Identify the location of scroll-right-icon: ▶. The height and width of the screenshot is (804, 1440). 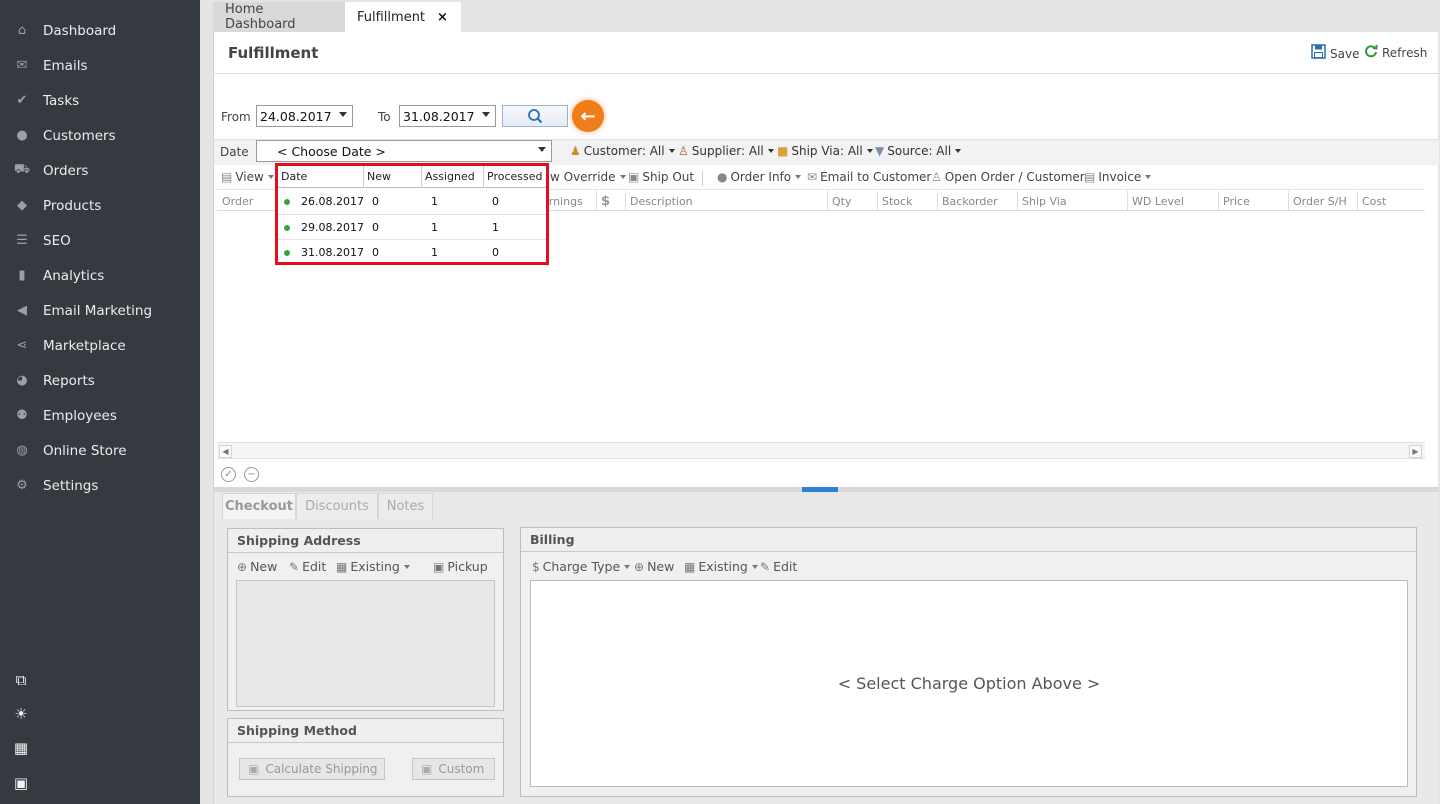
(1415, 451).